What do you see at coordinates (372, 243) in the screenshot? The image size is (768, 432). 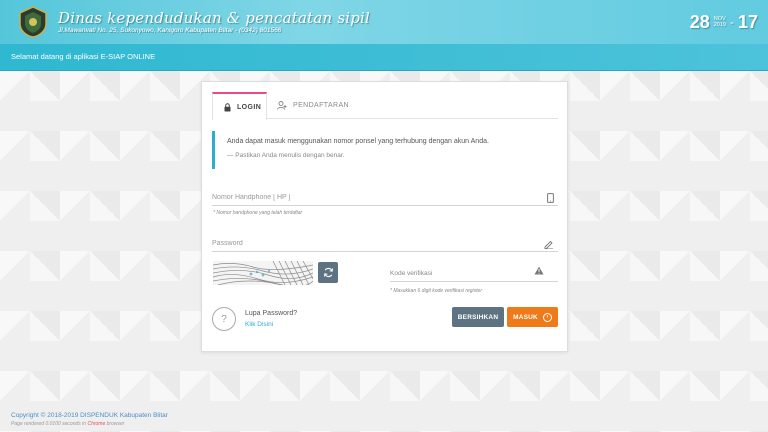 I see `password-input` at bounding box center [372, 243].